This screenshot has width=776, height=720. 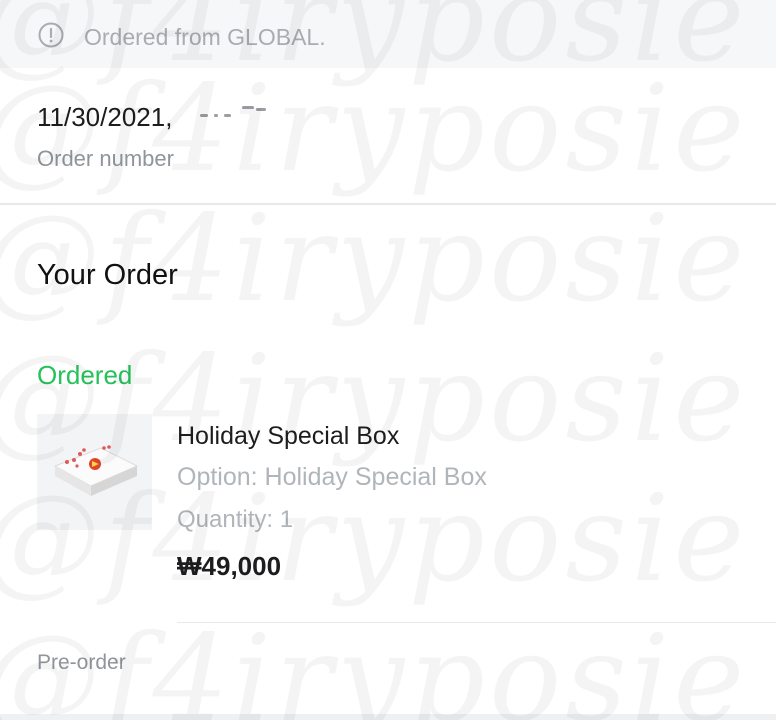 What do you see at coordinates (105, 158) in the screenshot?
I see `order-number-label: Order number` at bounding box center [105, 158].